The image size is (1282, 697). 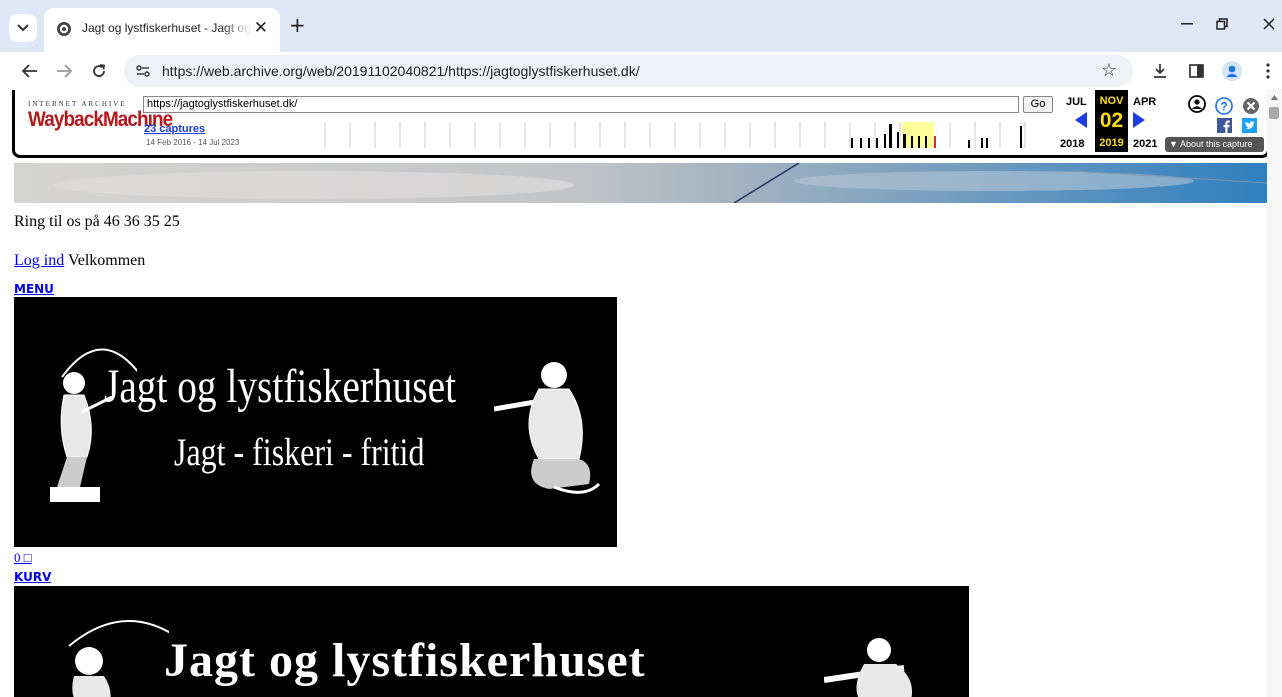 I want to click on tab-search-chevron-icon, so click(x=23, y=28).